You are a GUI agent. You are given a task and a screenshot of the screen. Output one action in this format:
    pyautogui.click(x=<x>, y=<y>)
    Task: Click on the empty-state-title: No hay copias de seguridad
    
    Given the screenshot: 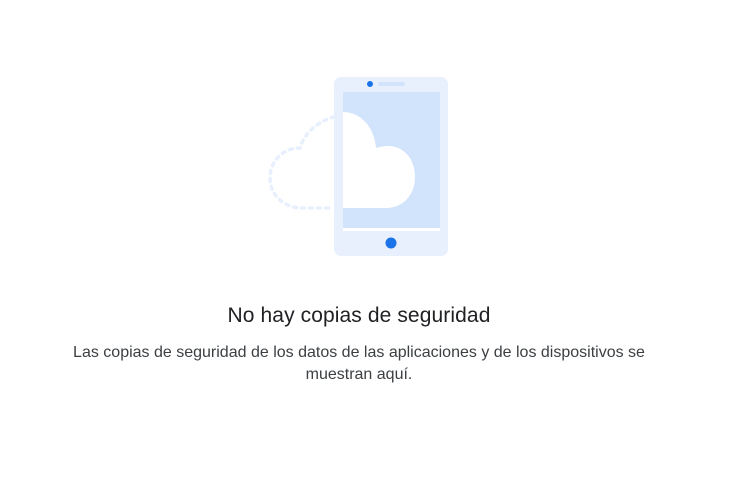 What is the action you would take?
    pyautogui.click(x=359, y=315)
    